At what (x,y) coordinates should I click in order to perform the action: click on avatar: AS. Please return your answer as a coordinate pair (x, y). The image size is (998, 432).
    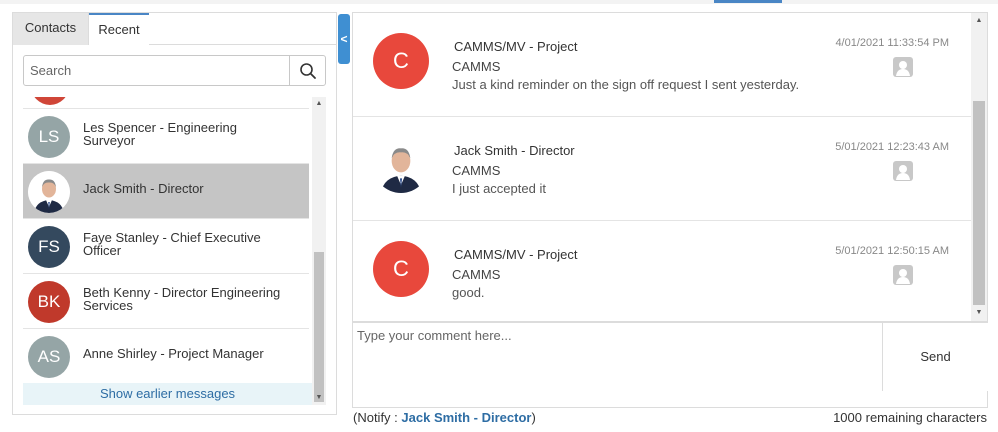
    Looking at the image, I should click on (49, 357).